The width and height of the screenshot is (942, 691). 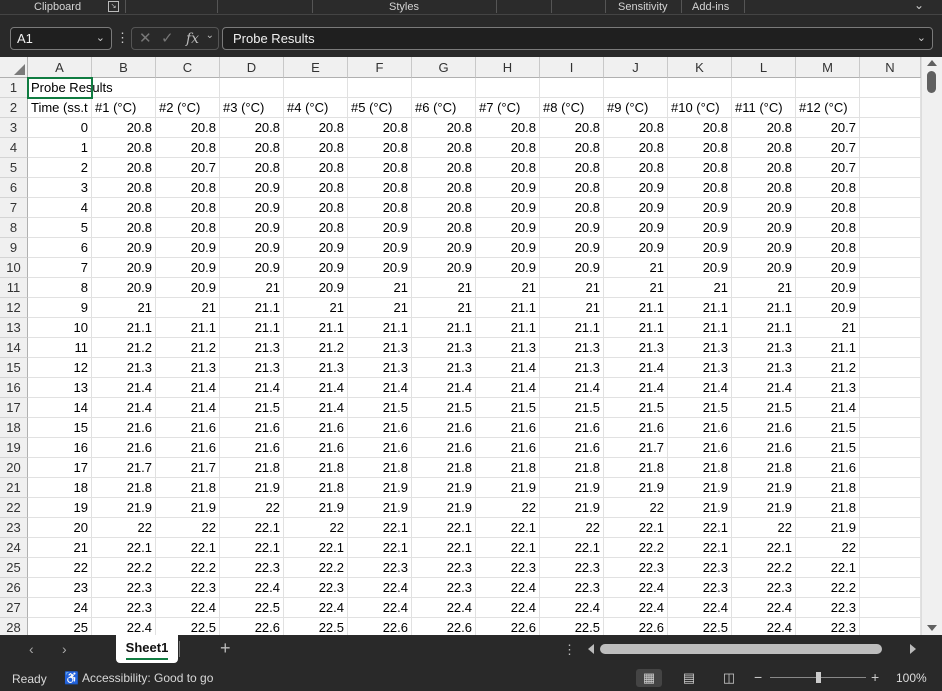 I want to click on column-header: N, so click(x=890, y=67).